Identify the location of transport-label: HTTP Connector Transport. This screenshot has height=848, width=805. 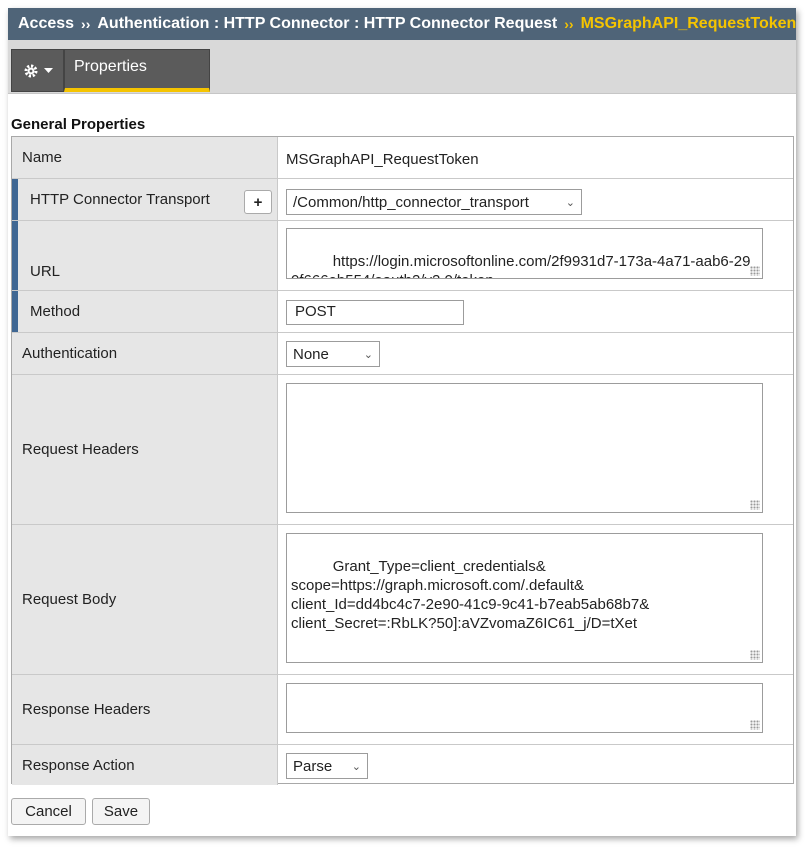
(145, 199).